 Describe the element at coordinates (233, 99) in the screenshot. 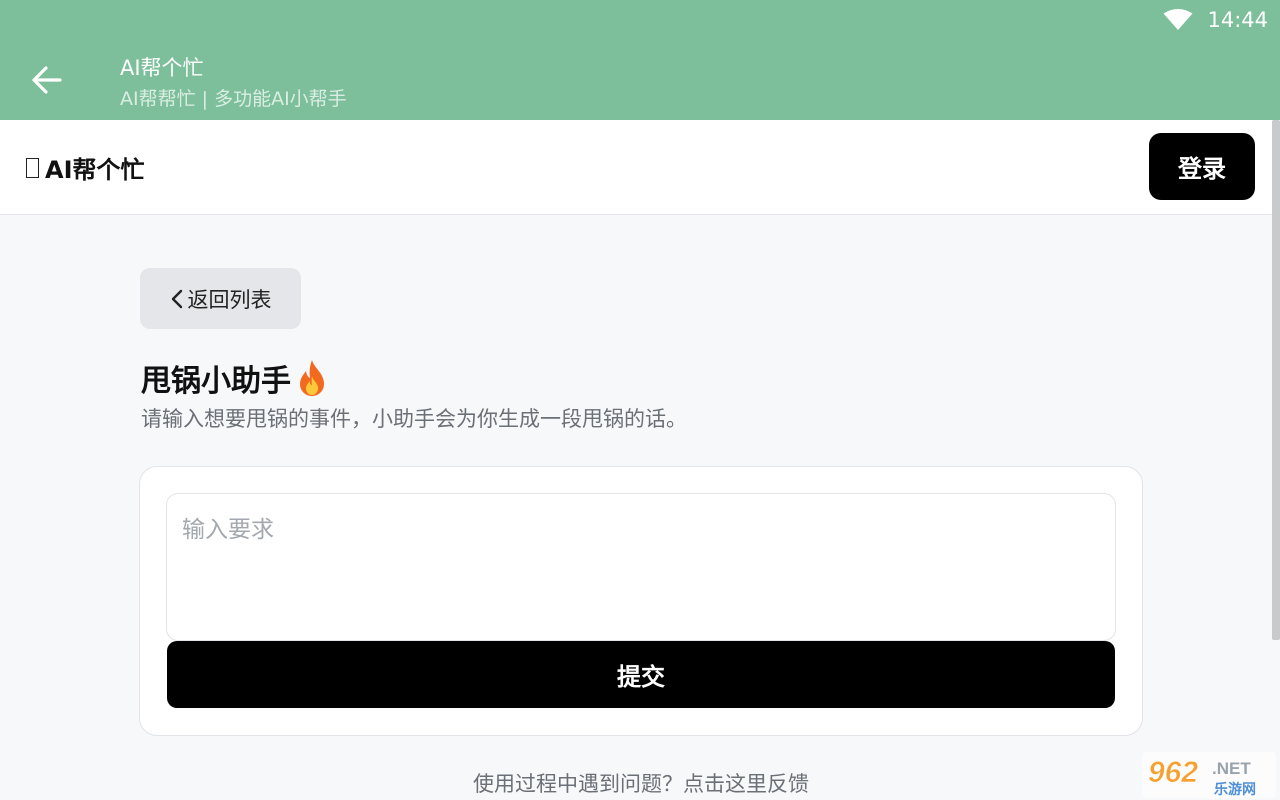

I see `app-subtitle: AI帮帮忙 | 多功能AI小帮手` at that location.